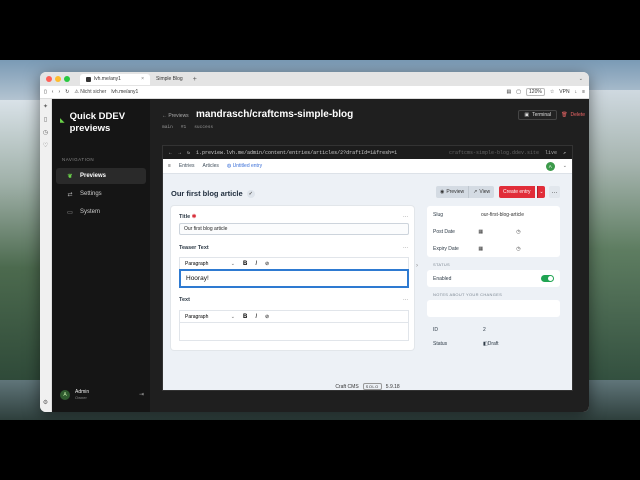 Image resolution: width=640 pixels, height=480 pixels. Describe the element at coordinates (294, 229) in the screenshot. I see `title-input: Our first blog article` at that location.